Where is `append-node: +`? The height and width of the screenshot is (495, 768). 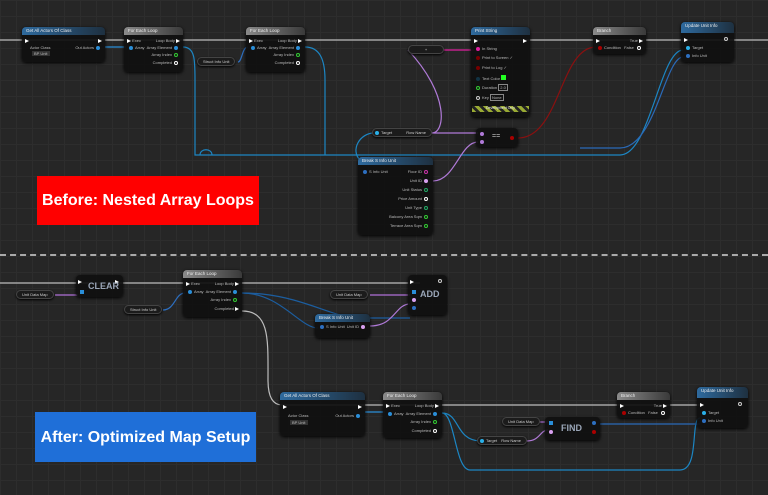 append-node: + is located at coordinates (426, 49).